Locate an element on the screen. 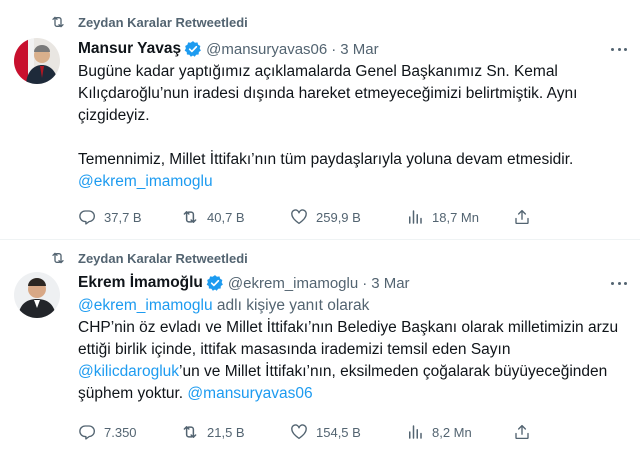 This screenshot has height=453, width=640. like-count: 259,9 B is located at coordinates (338, 217).